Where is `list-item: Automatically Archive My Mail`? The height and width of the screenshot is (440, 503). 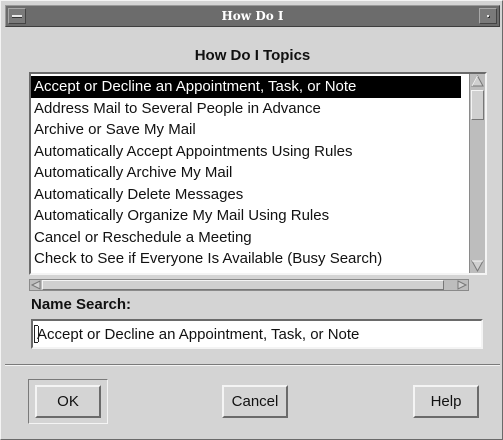
list-item: Automatically Archive My Mail is located at coordinates (249, 173).